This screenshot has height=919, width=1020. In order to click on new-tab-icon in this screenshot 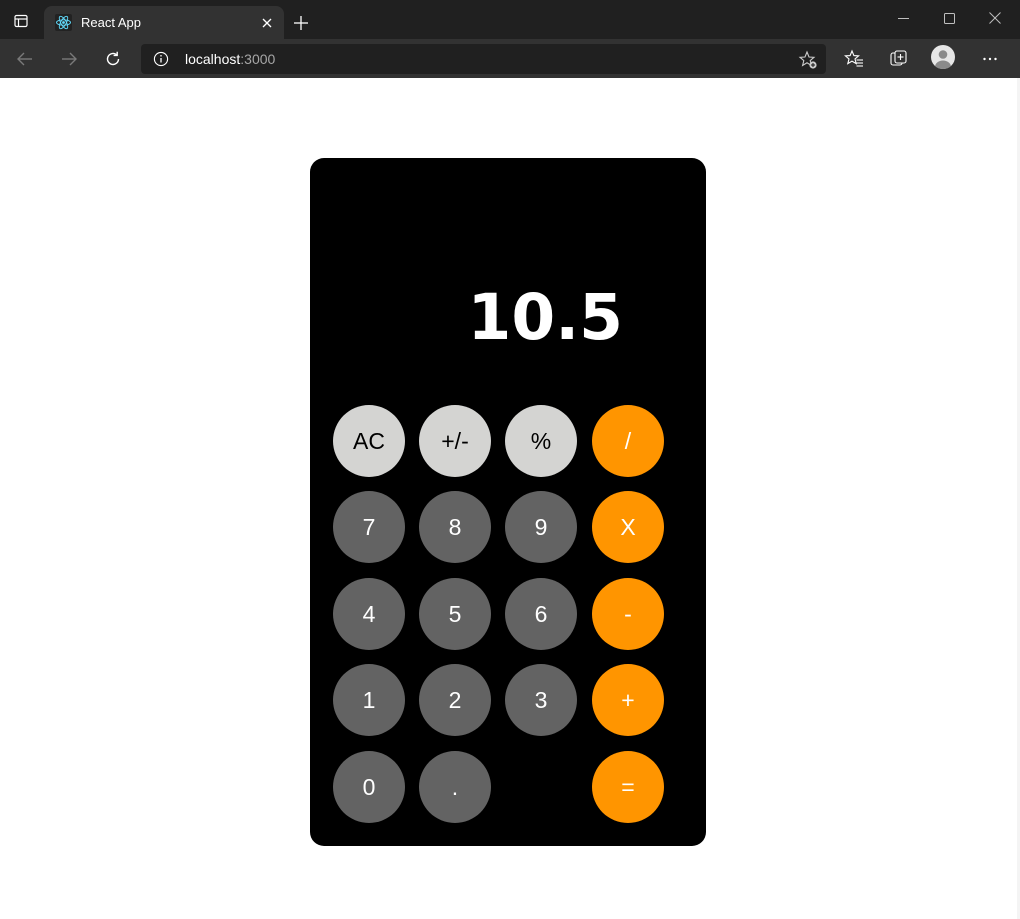, I will do `click(301, 23)`.